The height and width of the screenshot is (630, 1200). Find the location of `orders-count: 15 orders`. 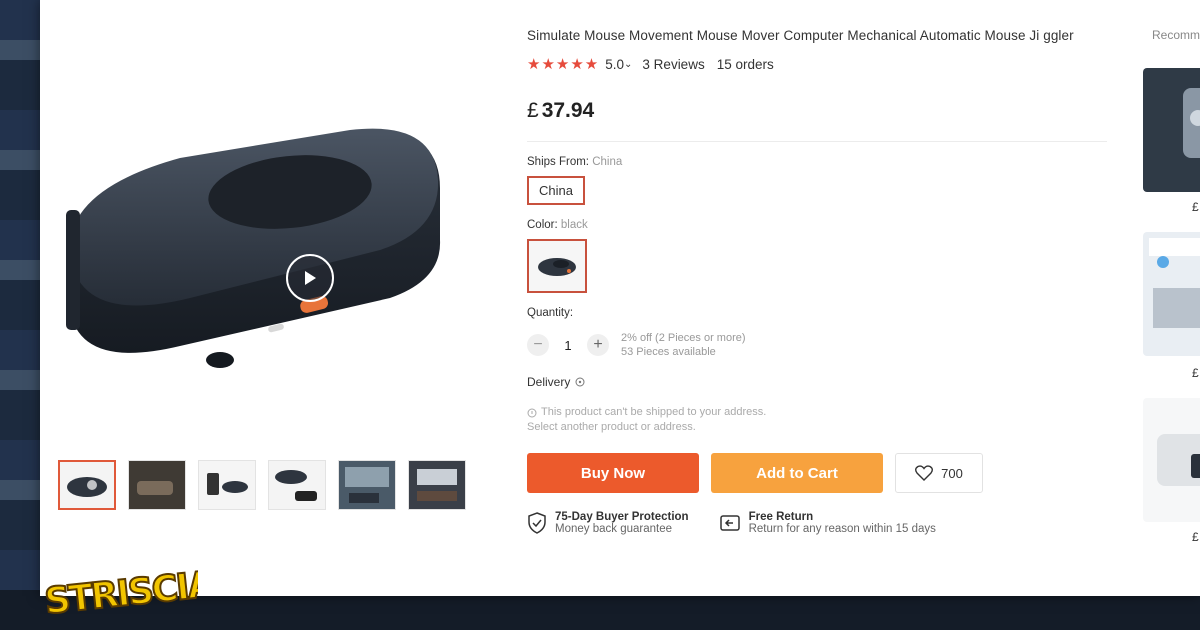

orders-count: 15 orders is located at coordinates (745, 64).